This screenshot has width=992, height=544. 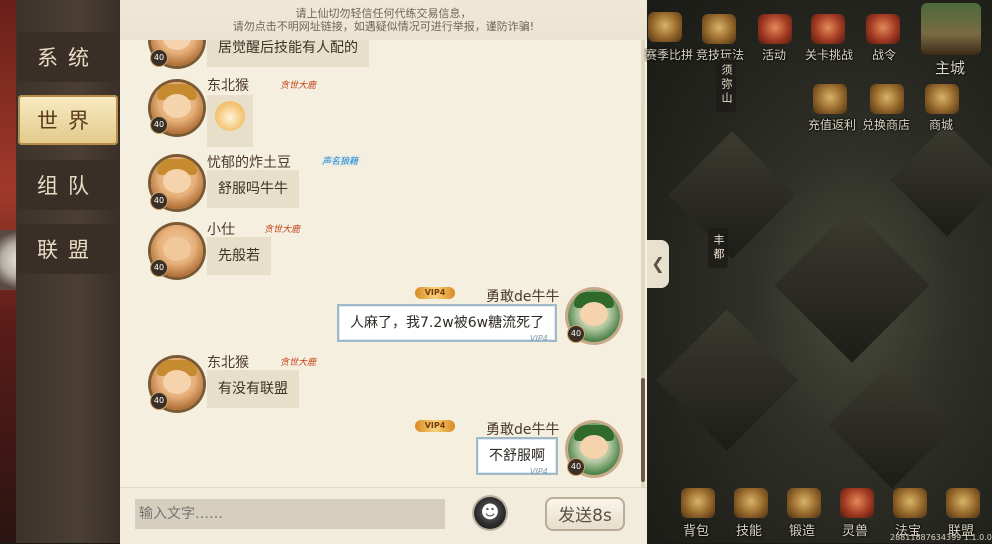 I want to click on doge-sticker-icon, so click(x=230, y=116).